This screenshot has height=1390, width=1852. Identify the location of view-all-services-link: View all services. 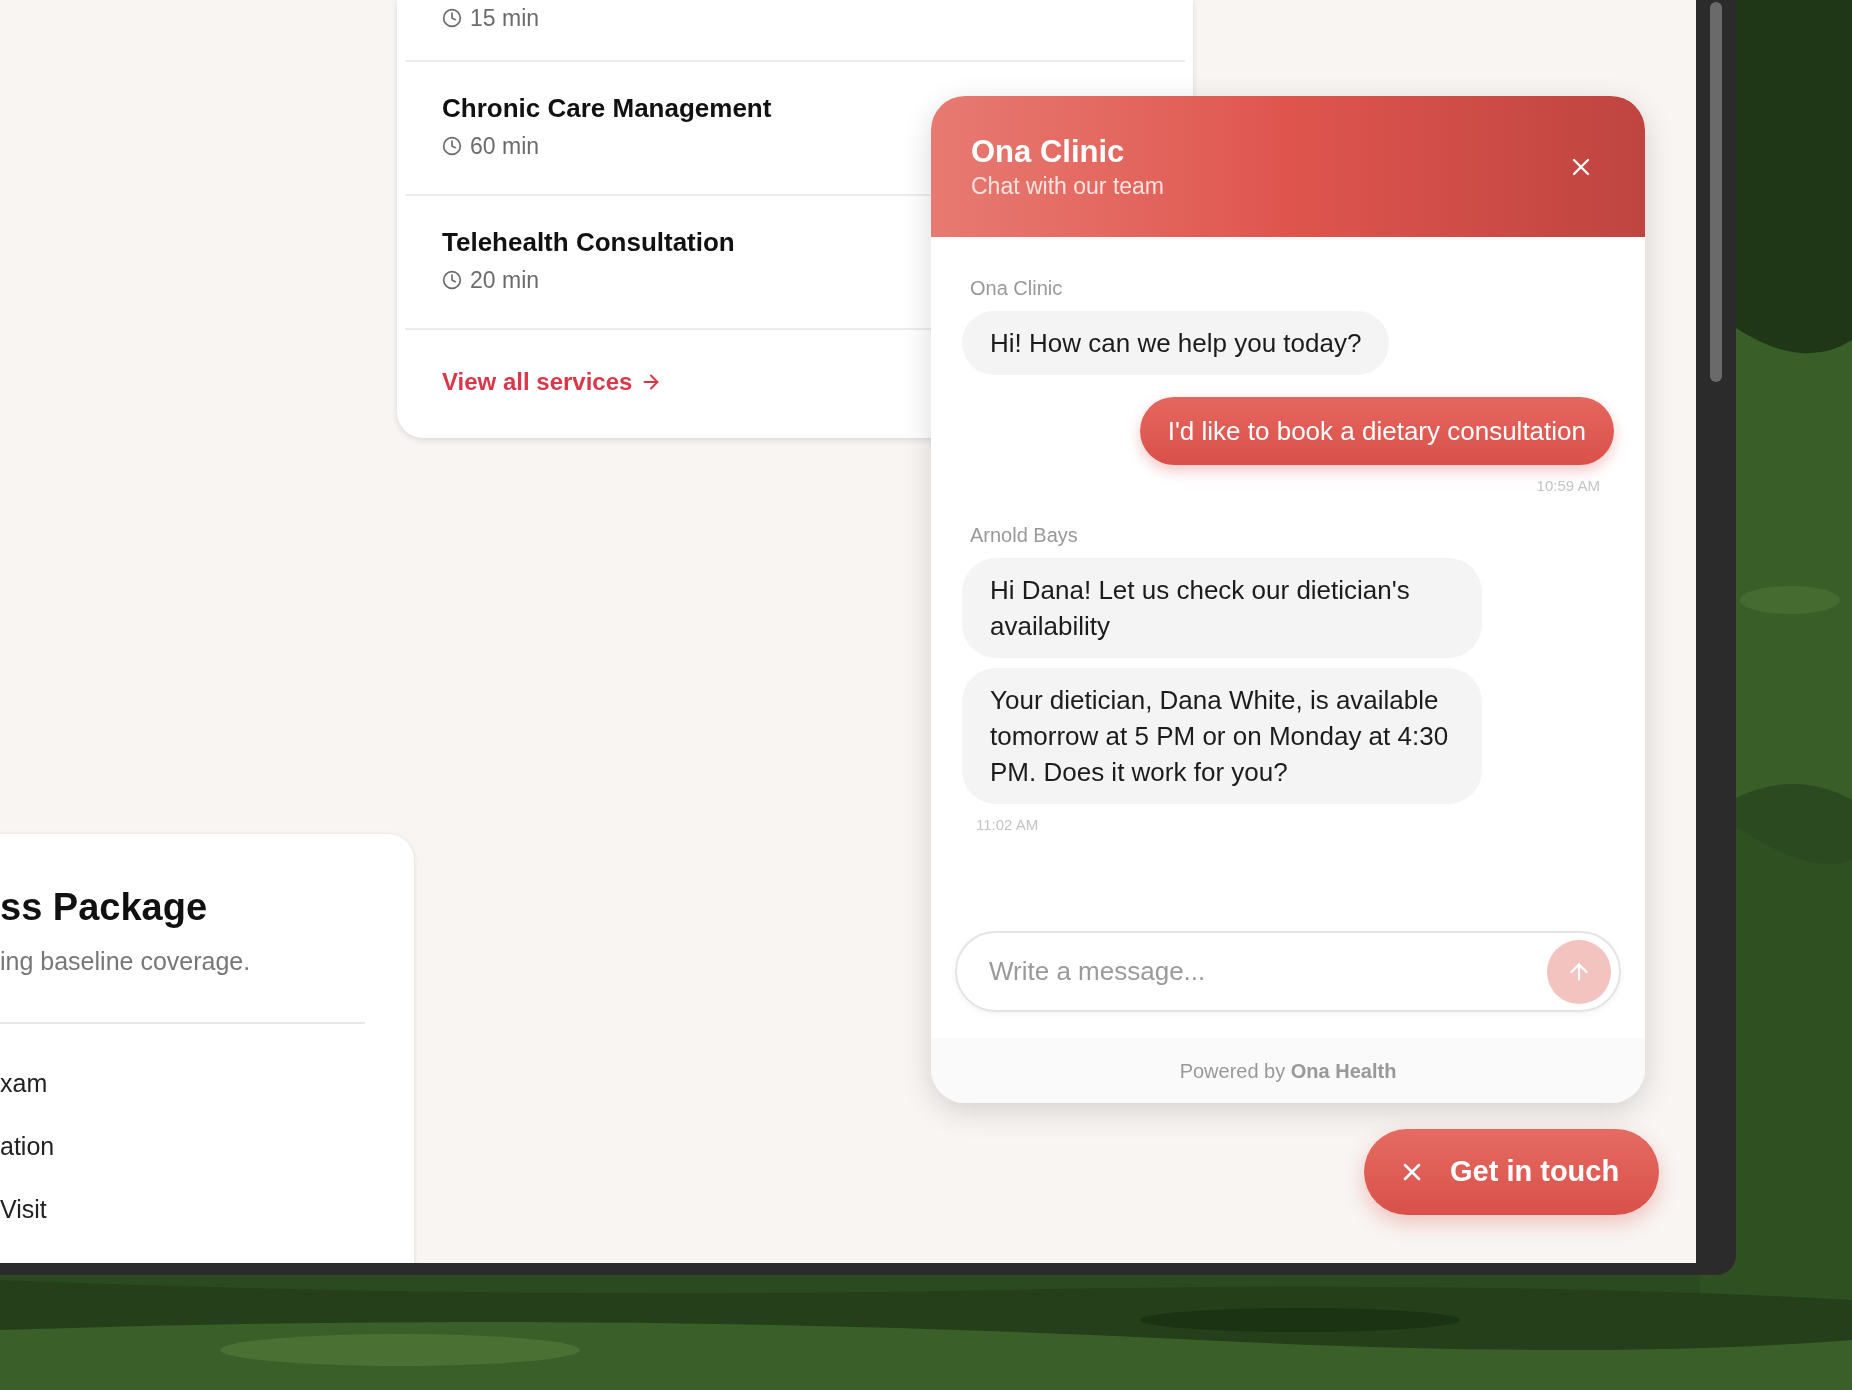
(552, 382).